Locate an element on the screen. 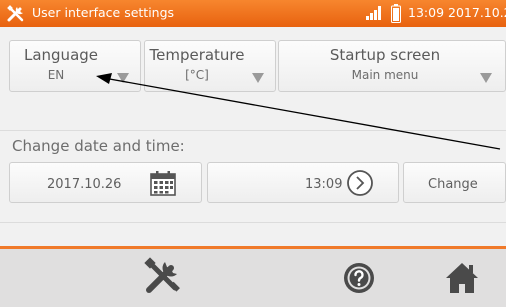  status-bar: User interface settings 13:09 2017.10.26 is located at coordinates (253, 13).